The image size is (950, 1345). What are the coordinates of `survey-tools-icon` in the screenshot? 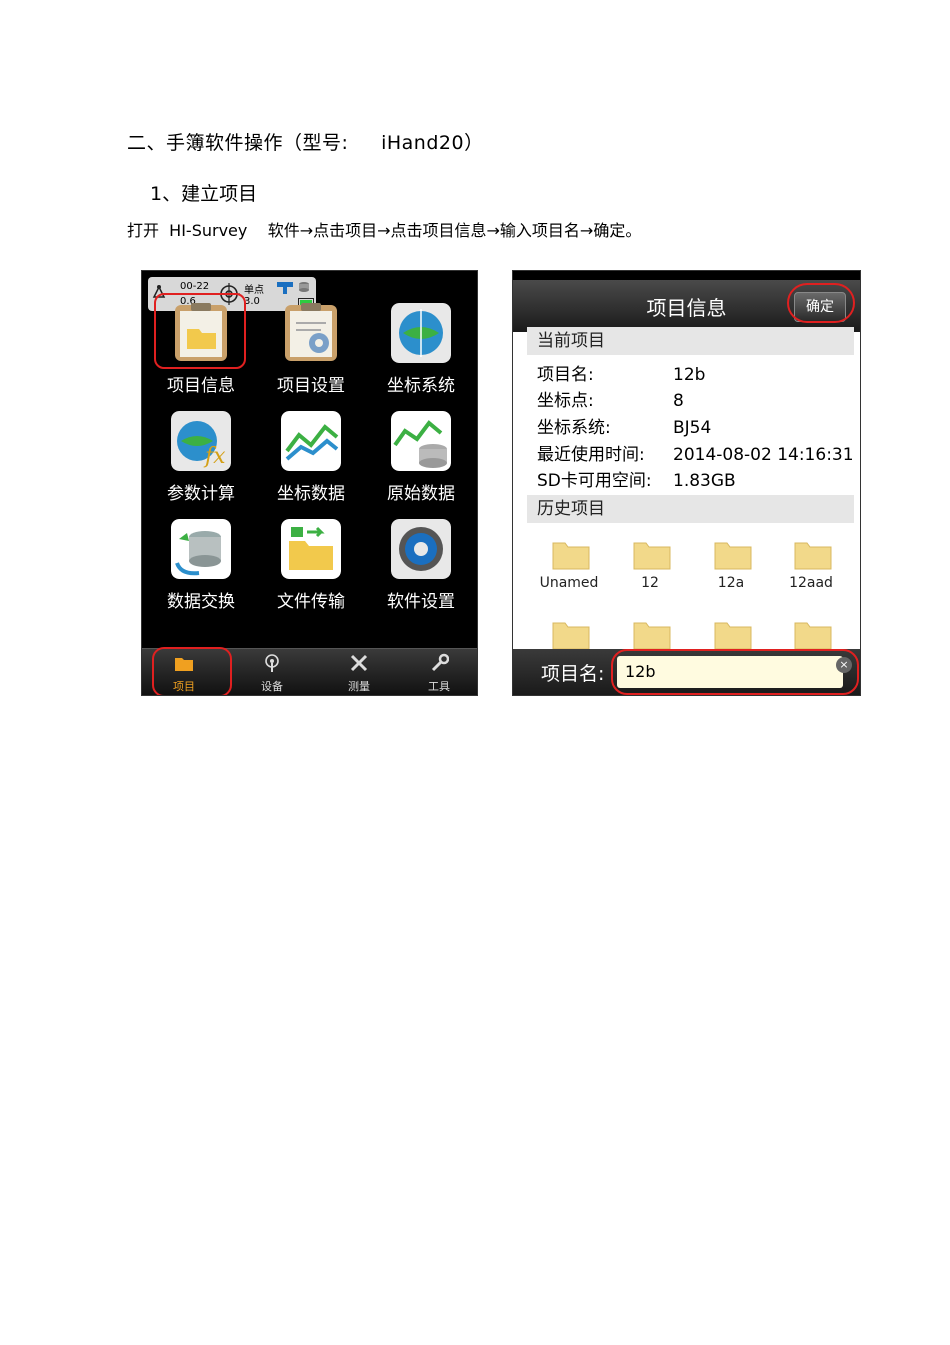 It's located at (359, 663).